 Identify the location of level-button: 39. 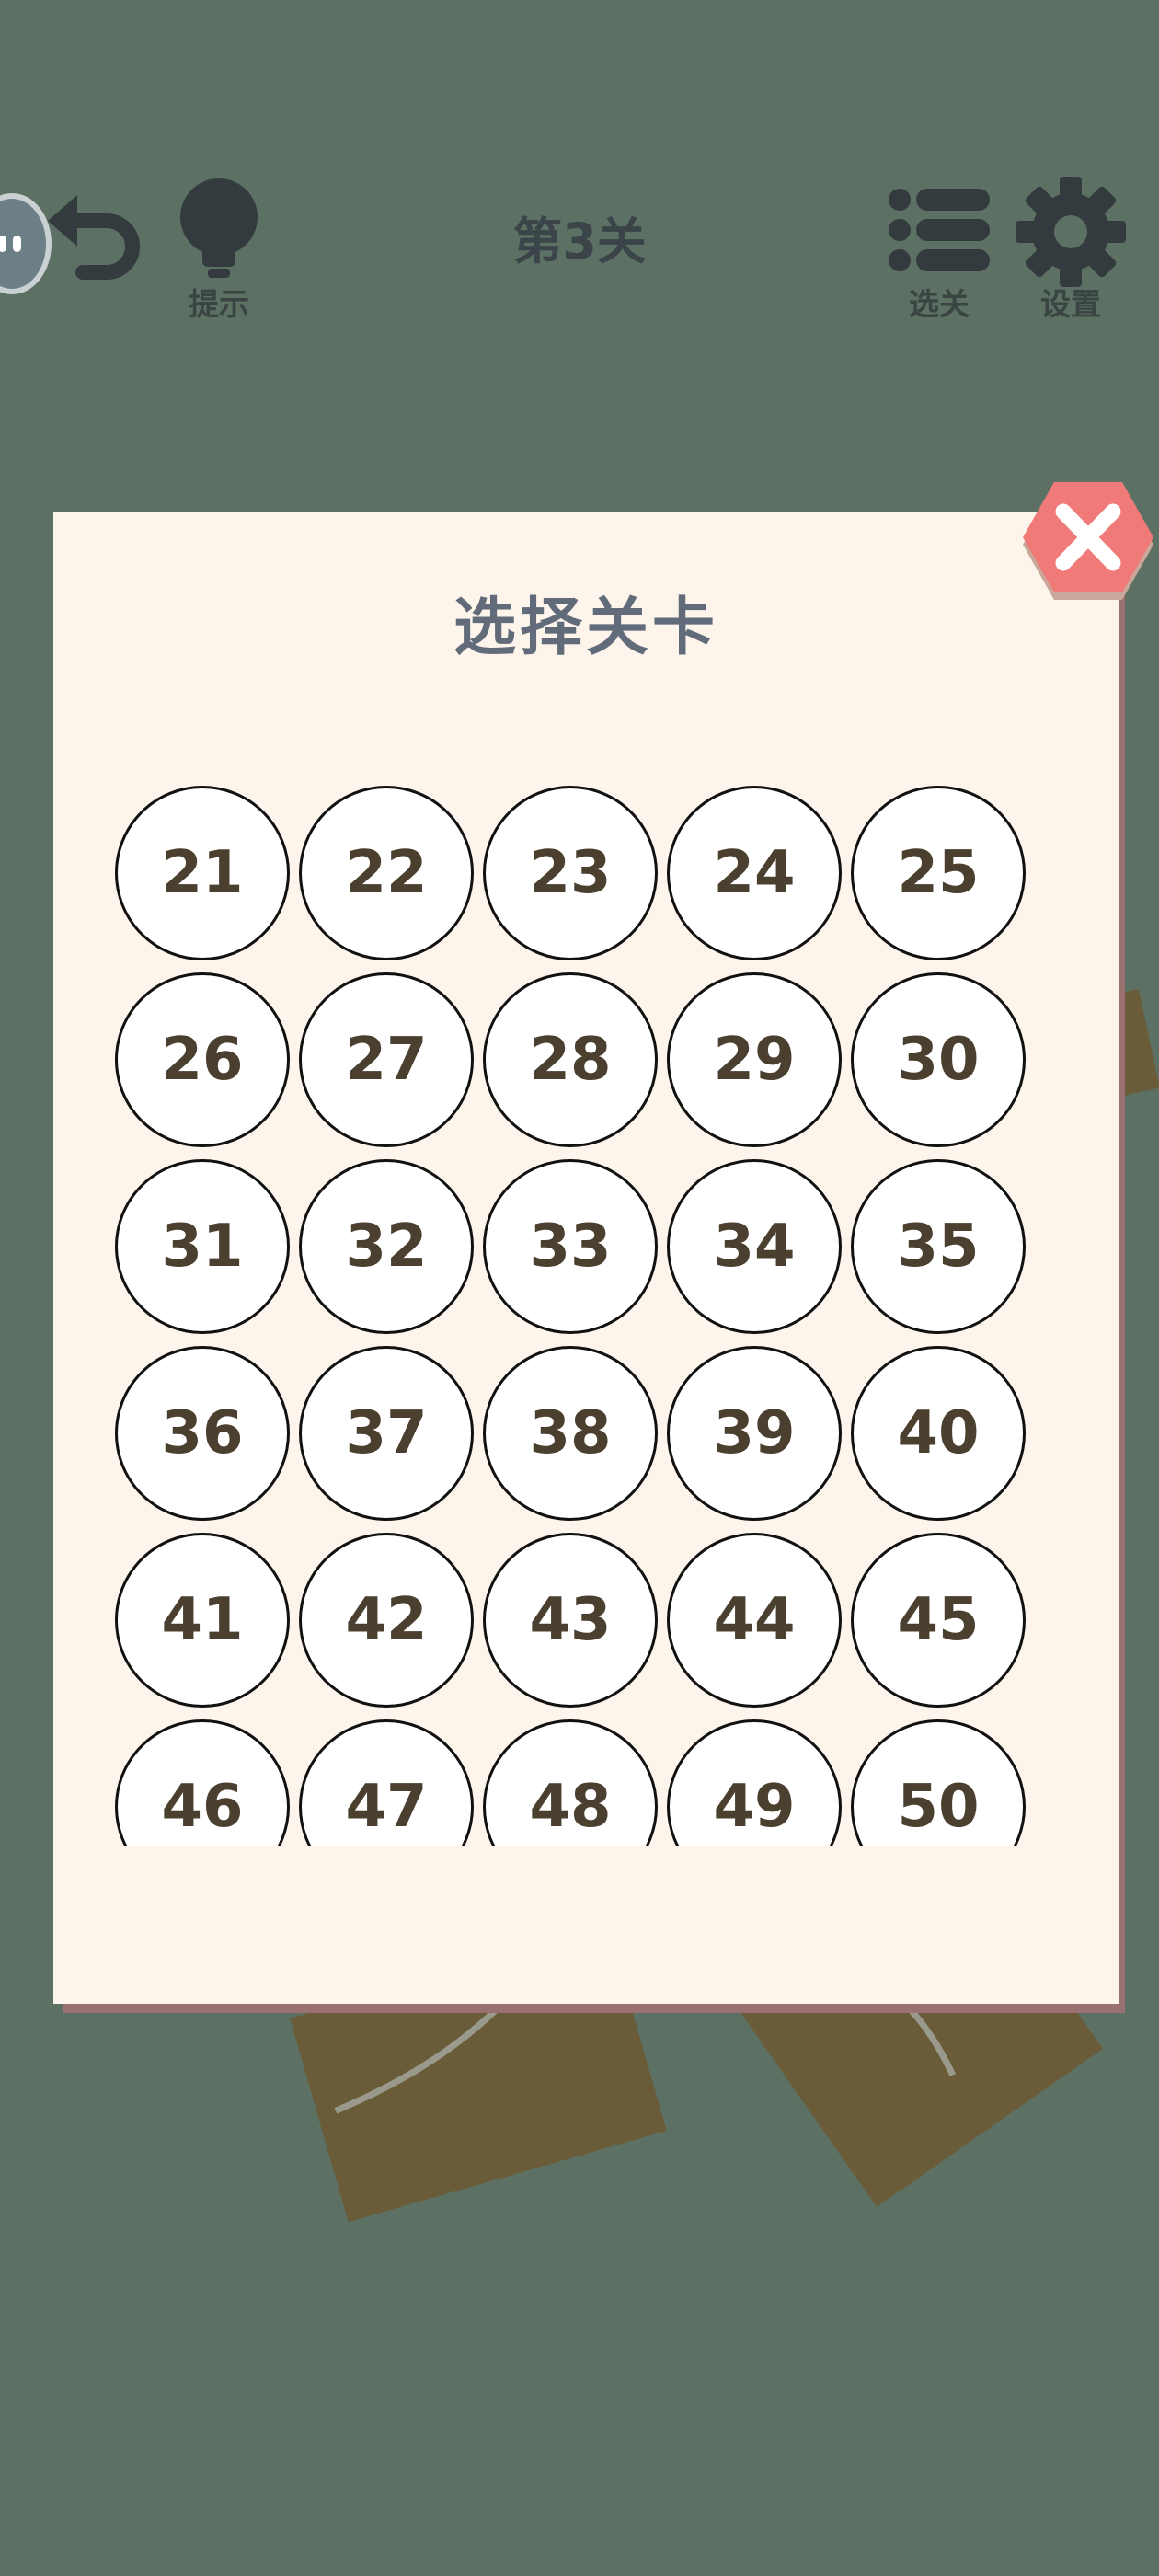
(754, 1433).